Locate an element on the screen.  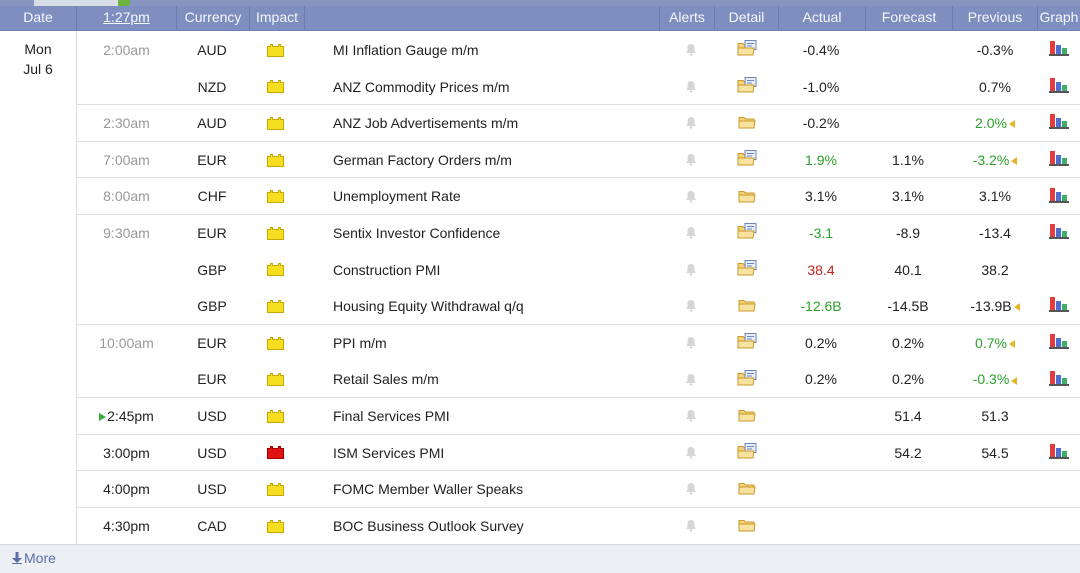
event-title: Final Services PMI is located at coordinates (498, 416).